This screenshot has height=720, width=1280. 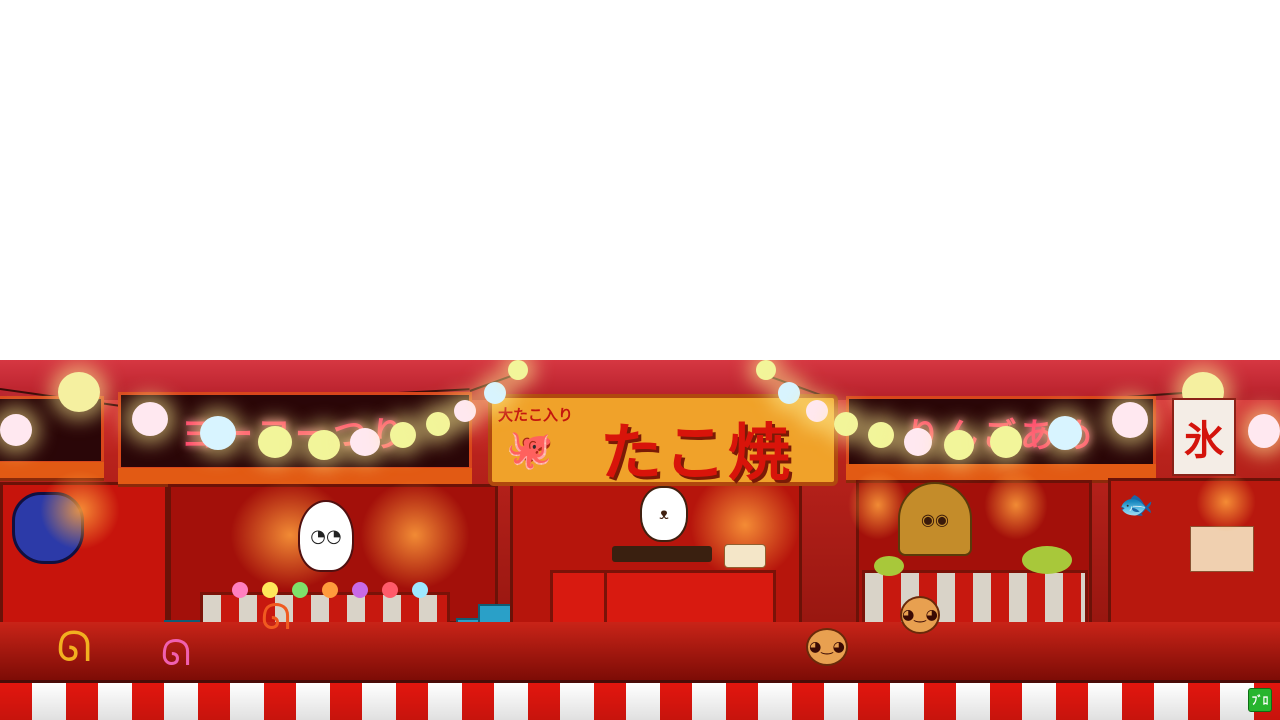 What do you see at coordinates (745, 556) in the screenshot?
I see `plate-stack` at bounding box center [745, 556].